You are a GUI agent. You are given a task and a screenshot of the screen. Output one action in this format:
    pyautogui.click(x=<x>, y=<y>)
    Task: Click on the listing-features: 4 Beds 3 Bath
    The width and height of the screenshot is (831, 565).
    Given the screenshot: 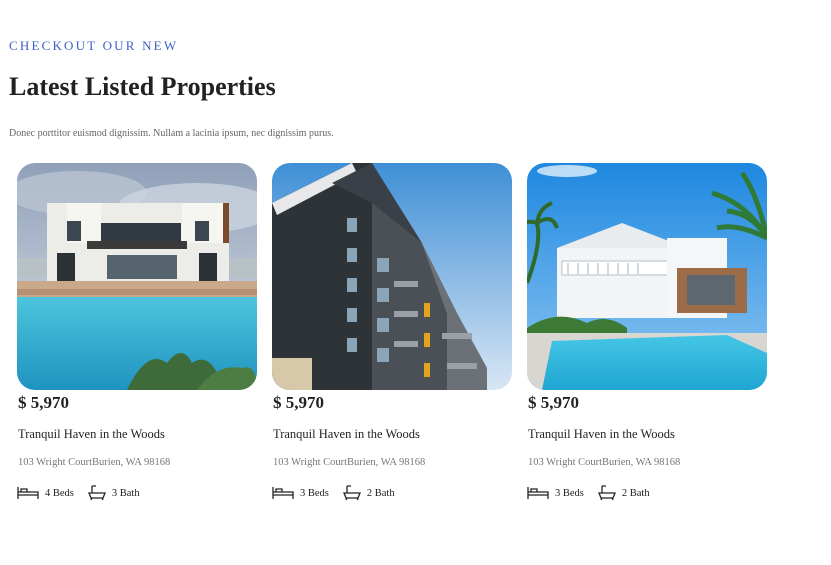 What is the action you would take?
    pyautogui.click(x=85, y=493)
    